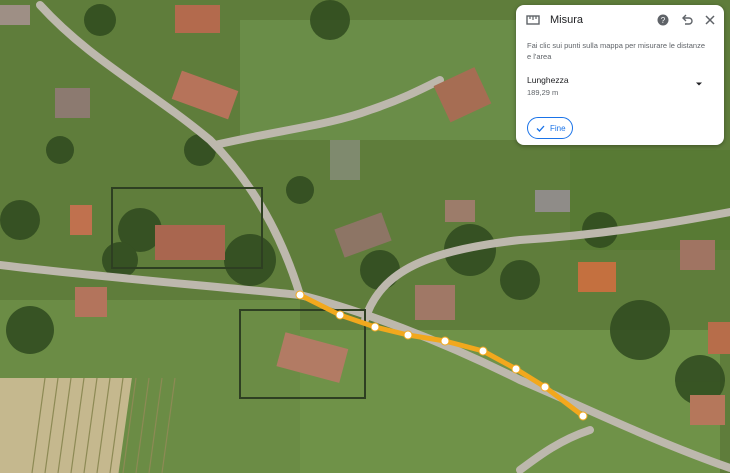 The height and width of the screenshot is (473, 730). Describe the element at coordinates (385, 80) in the screenshot. I see `lawn-area` at that location.